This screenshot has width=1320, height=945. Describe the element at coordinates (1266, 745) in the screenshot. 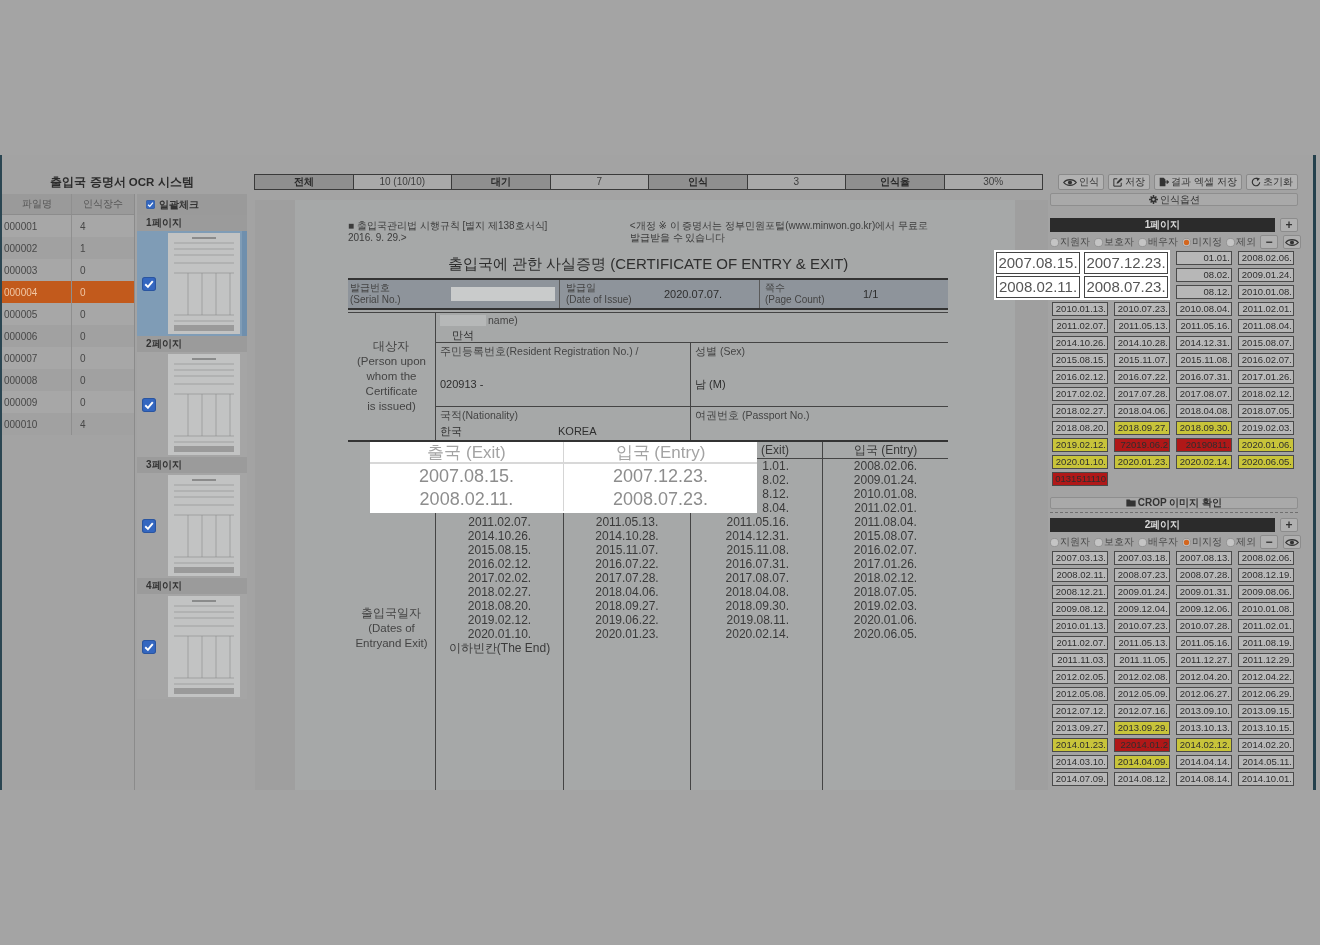

I see `date-field: 2014.02.20.` at that location.